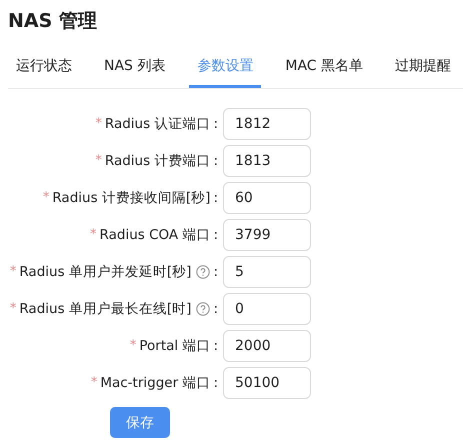 This screenshot has width=463, height=443. What do you see at coordinates (324, 67) in the screenshot?
I see `tab: MAC 黑名单` at bounding box center [324, 67].